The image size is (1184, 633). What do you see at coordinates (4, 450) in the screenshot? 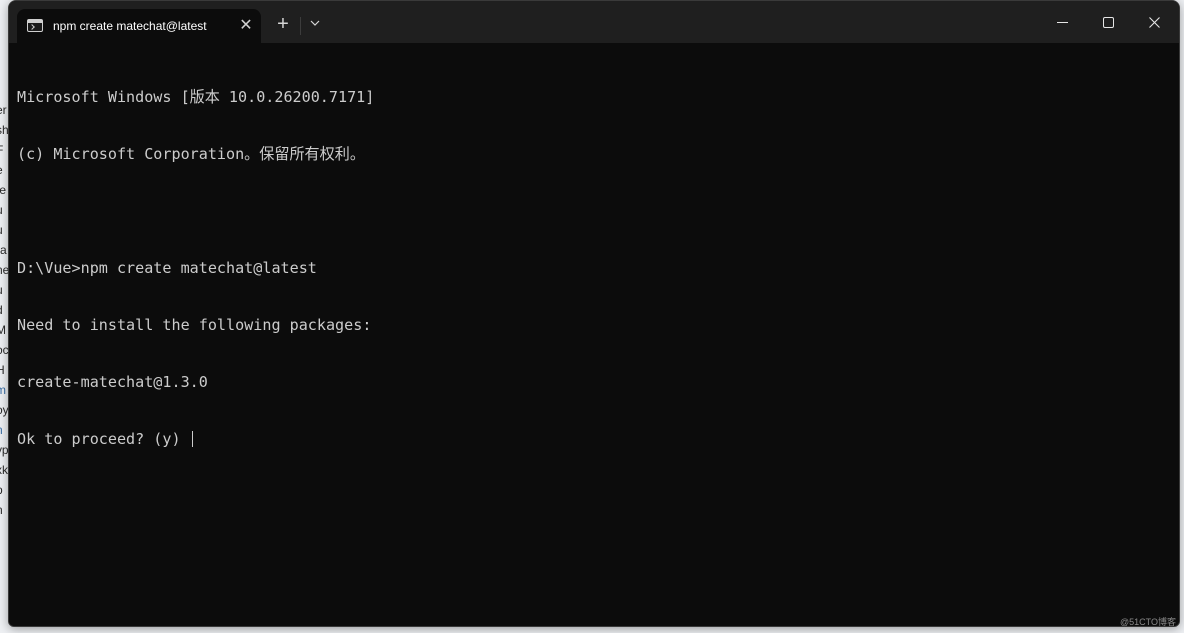
I see `background-text: ур` at bounding box center [4, 450].